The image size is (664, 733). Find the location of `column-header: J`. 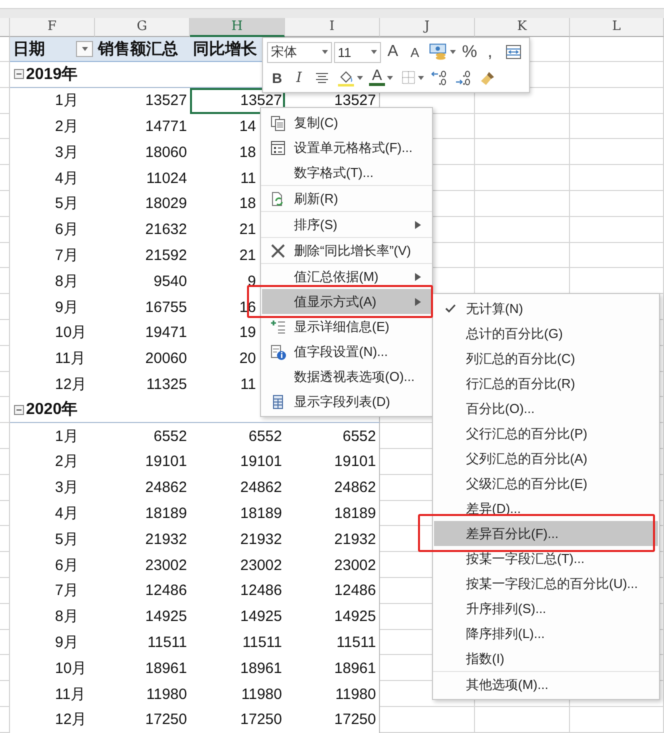

column-header: J is located at coordinates (427, 27).